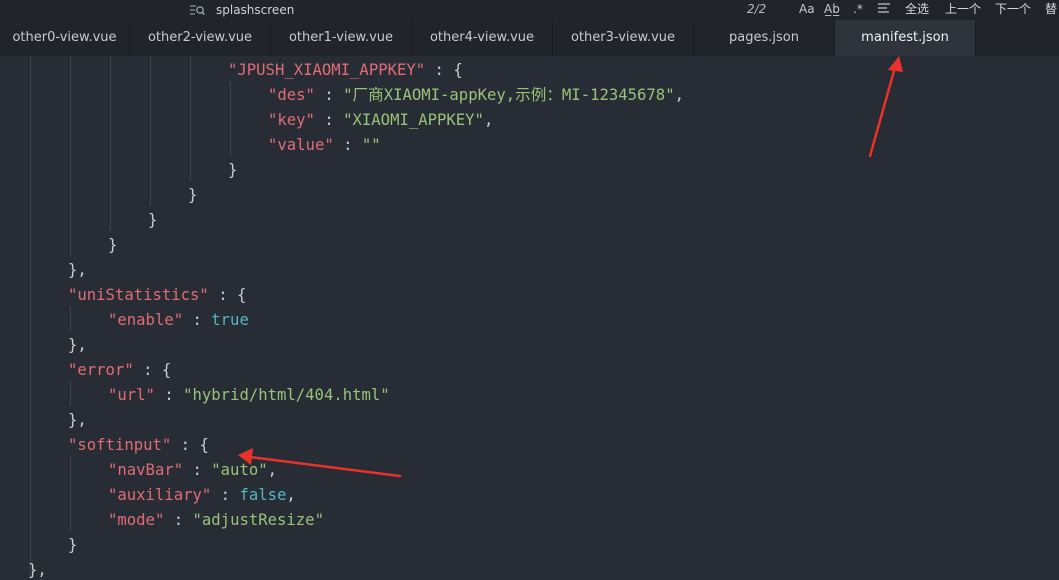  I want to click on code-line: "uniStatistics" : {, so click(157, 295).